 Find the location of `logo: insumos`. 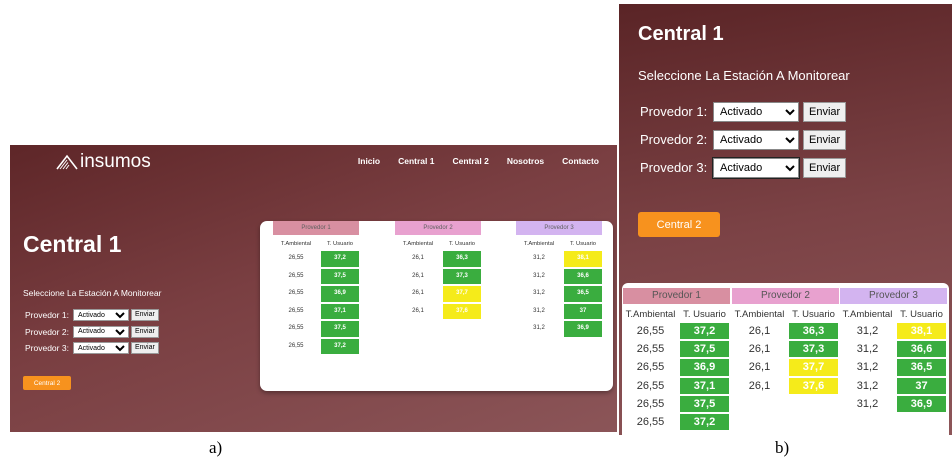

logo: insumos is located at coordinates (103, 162).